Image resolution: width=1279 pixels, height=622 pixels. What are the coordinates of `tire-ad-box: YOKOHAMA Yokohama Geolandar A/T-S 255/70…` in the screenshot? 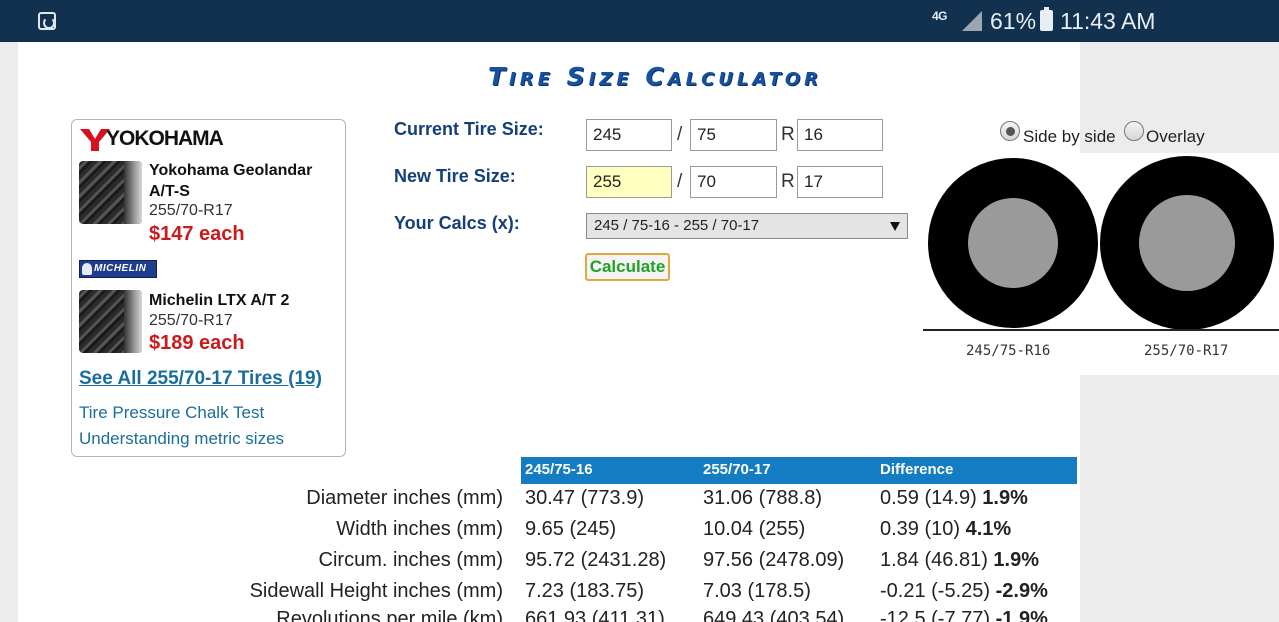 It's located at (208, 288).